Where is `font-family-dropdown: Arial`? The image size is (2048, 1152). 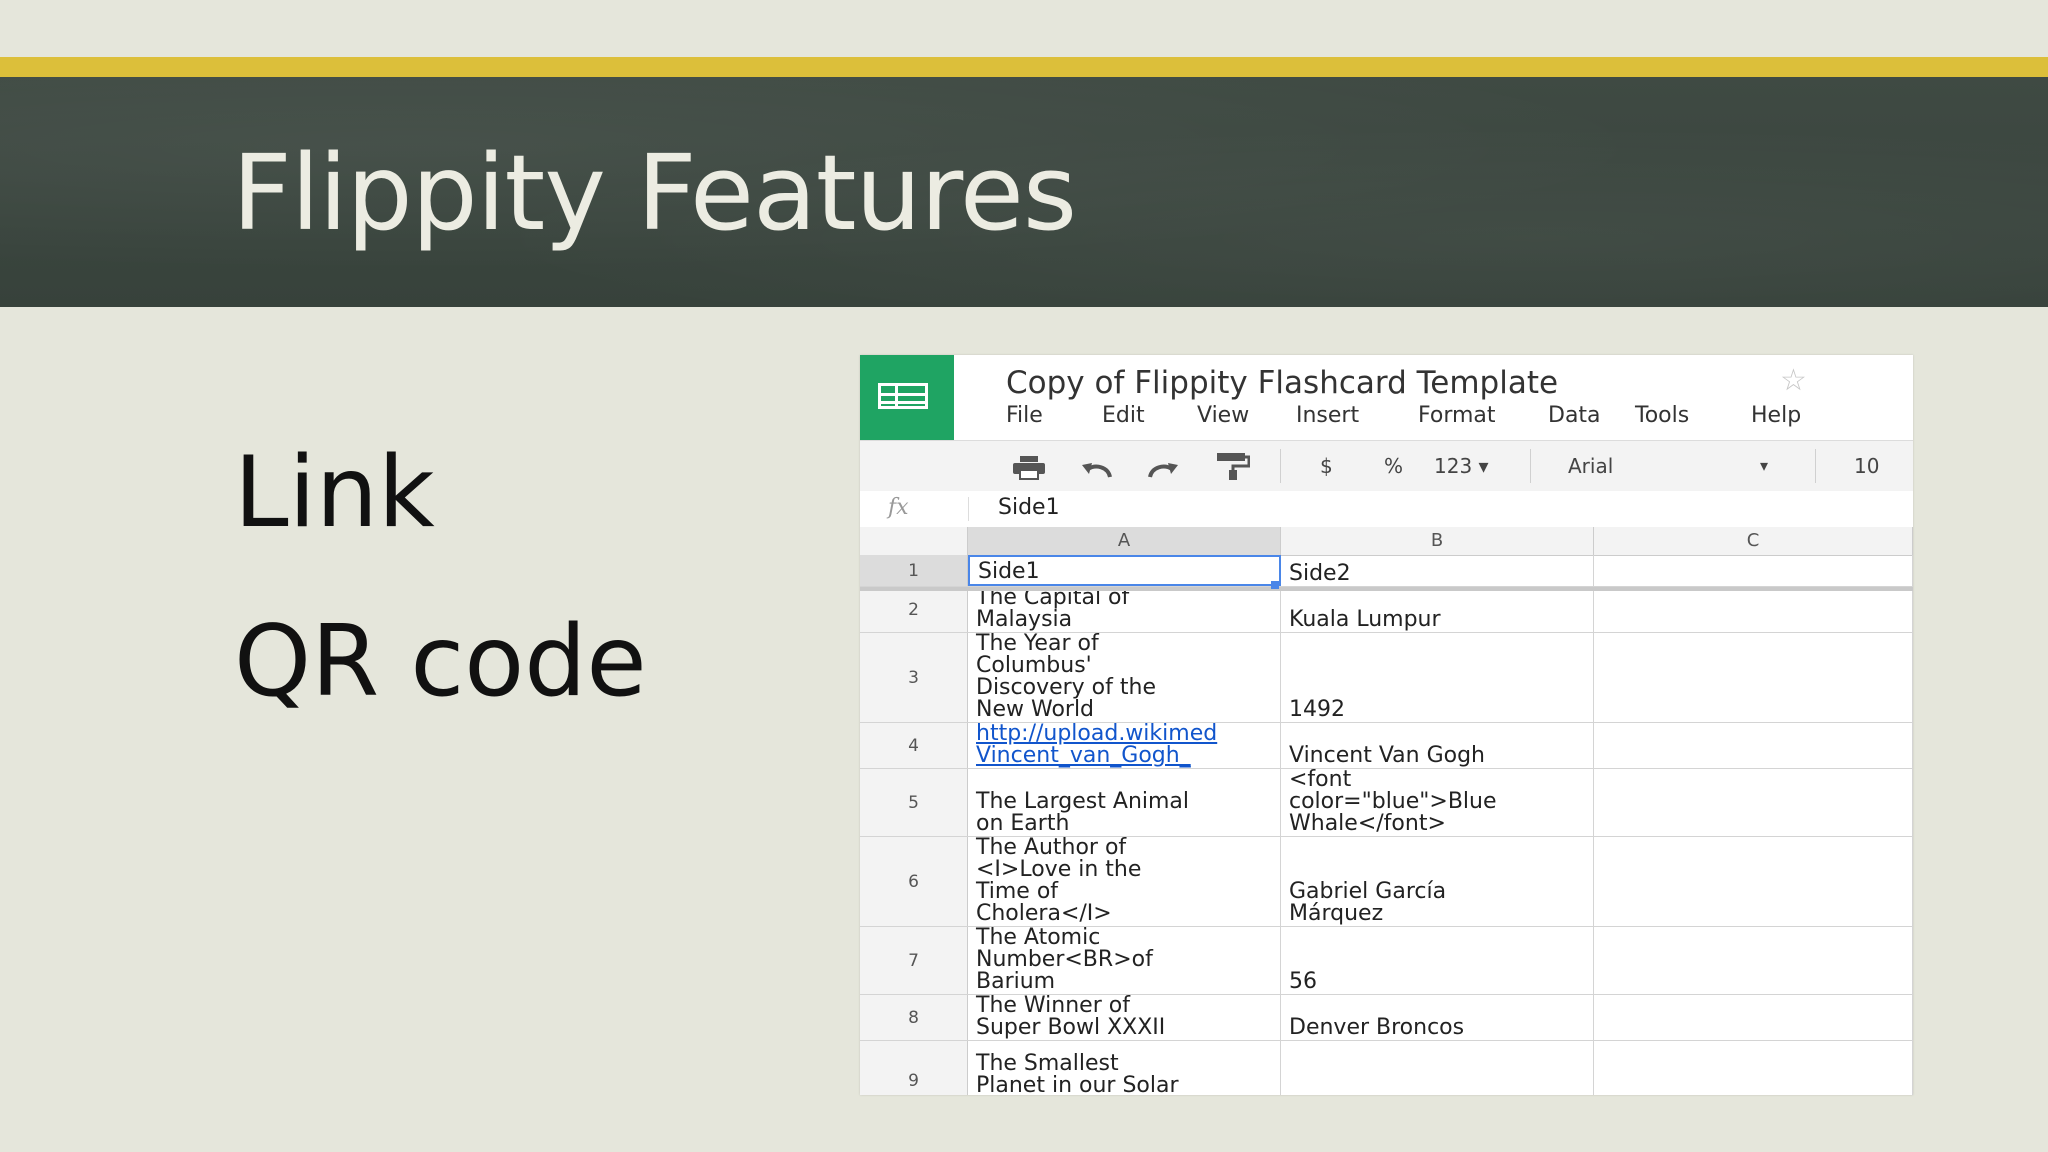
font-family-dropdown: Arial is located at coordinates (1590, 466).